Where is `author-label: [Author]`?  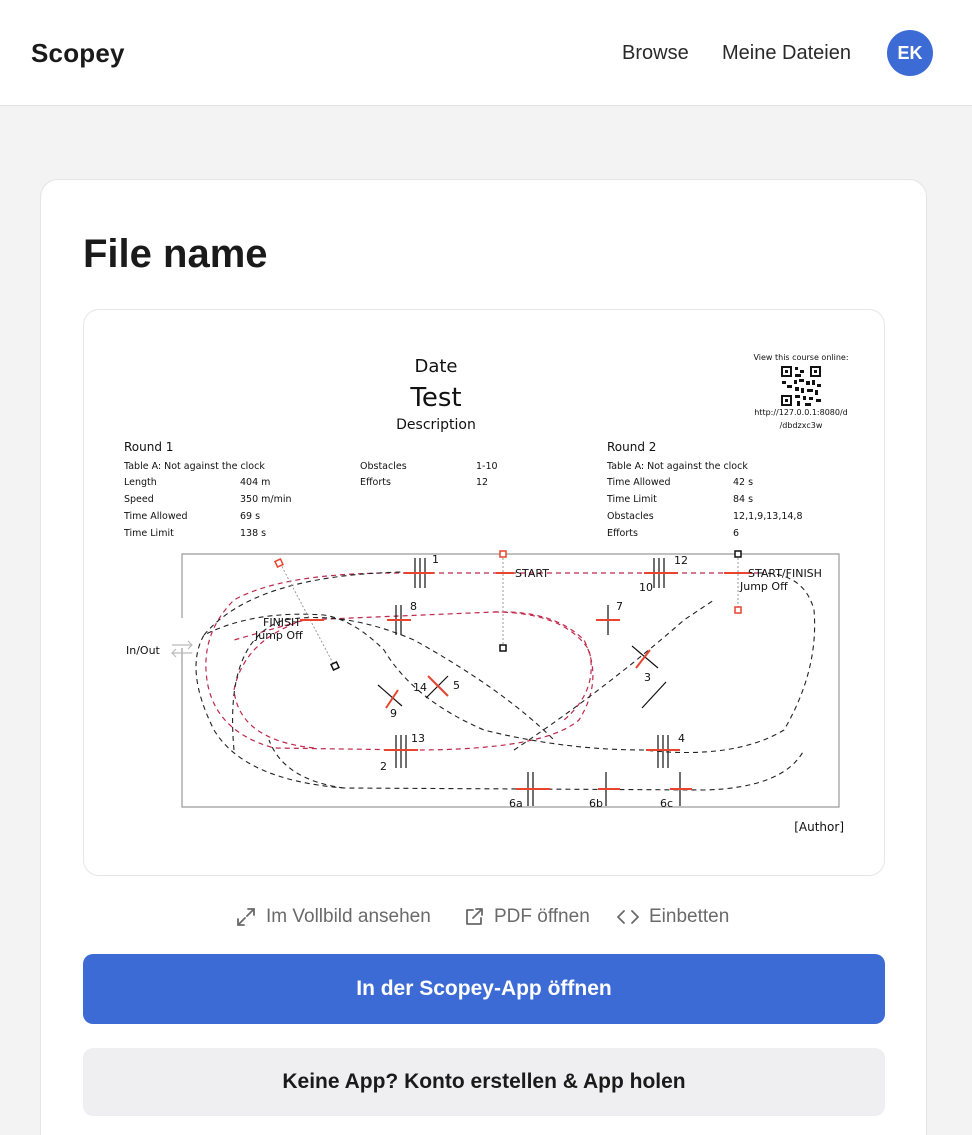
author-label: [Author] is located at coordinates (819, 827).